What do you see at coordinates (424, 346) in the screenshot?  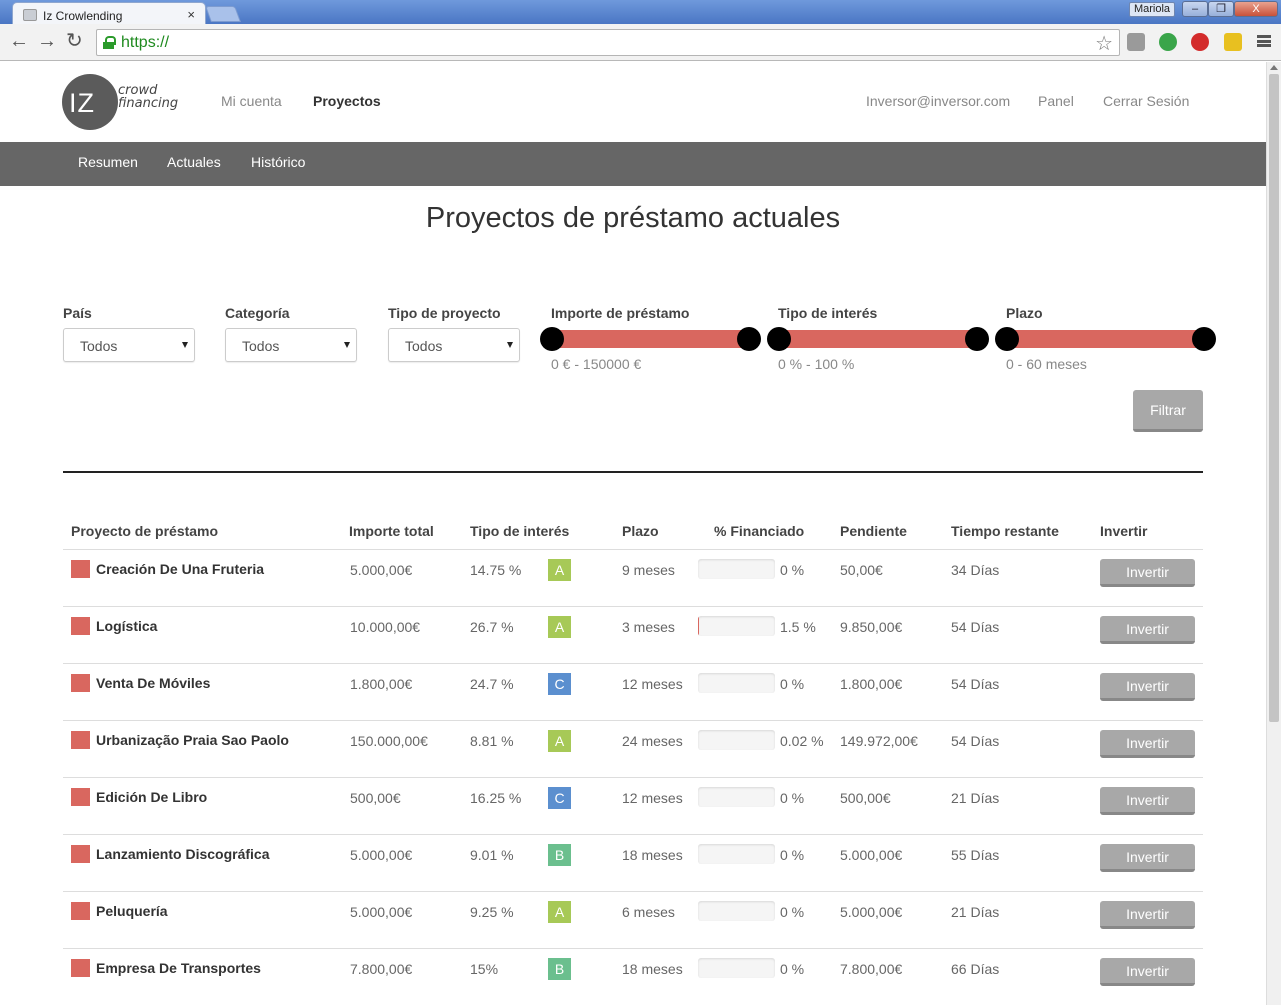 I see `select-tipo-proyecto-value: Todos` at bounding box center [424, 346].